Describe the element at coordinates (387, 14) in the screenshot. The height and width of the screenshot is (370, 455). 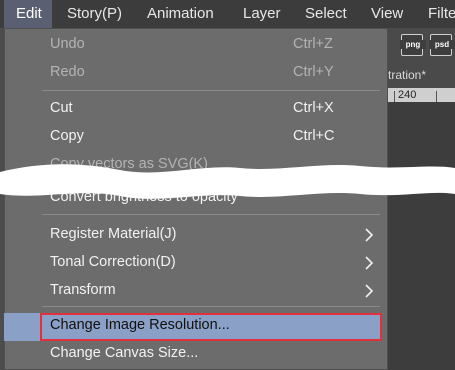
I see `menu-view: View` at that location.